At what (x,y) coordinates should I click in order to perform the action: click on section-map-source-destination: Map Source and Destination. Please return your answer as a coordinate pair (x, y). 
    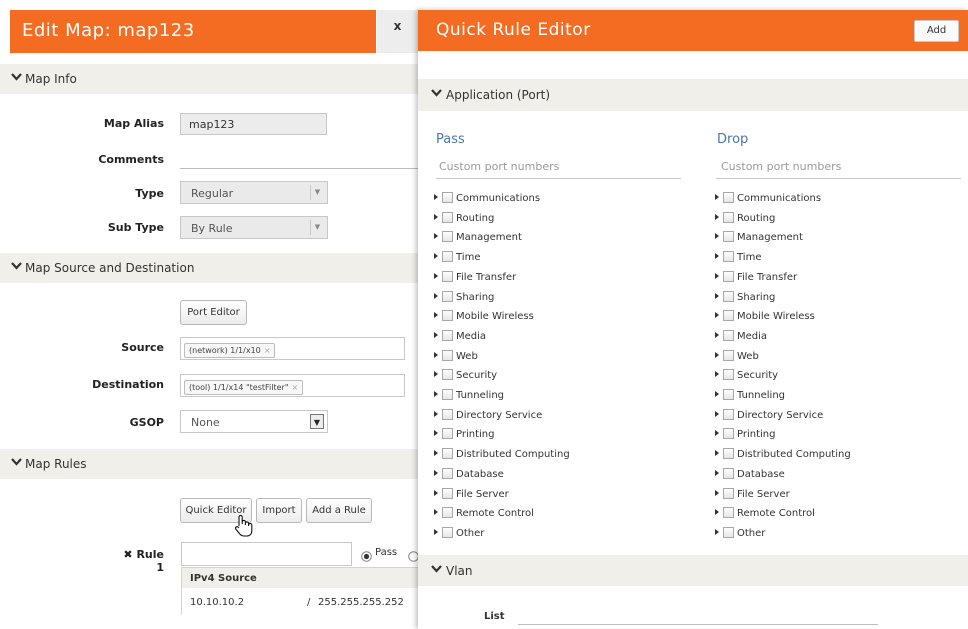
    Looking at the image, I should click on (209, 268).